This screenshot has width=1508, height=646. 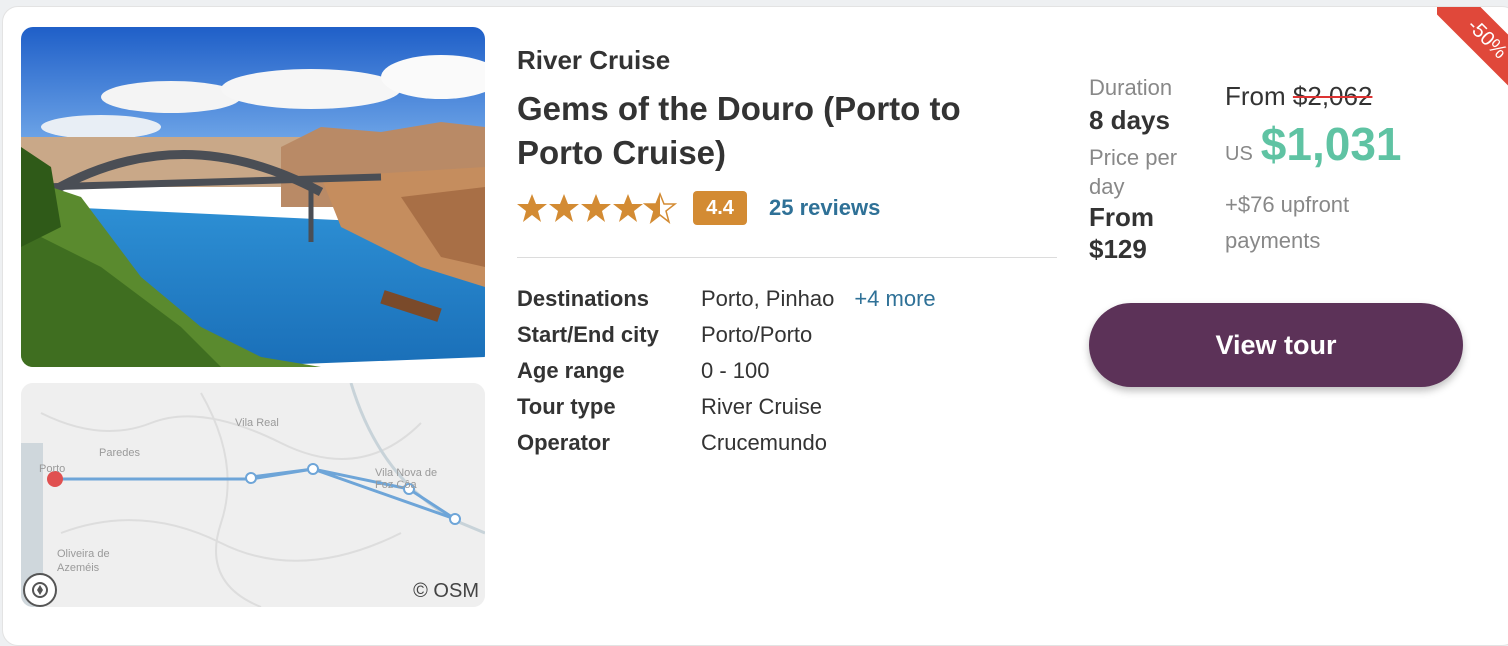 I want to click on detail-row-tour-type: Tour type River Cruise, so click(x=726, y=407).